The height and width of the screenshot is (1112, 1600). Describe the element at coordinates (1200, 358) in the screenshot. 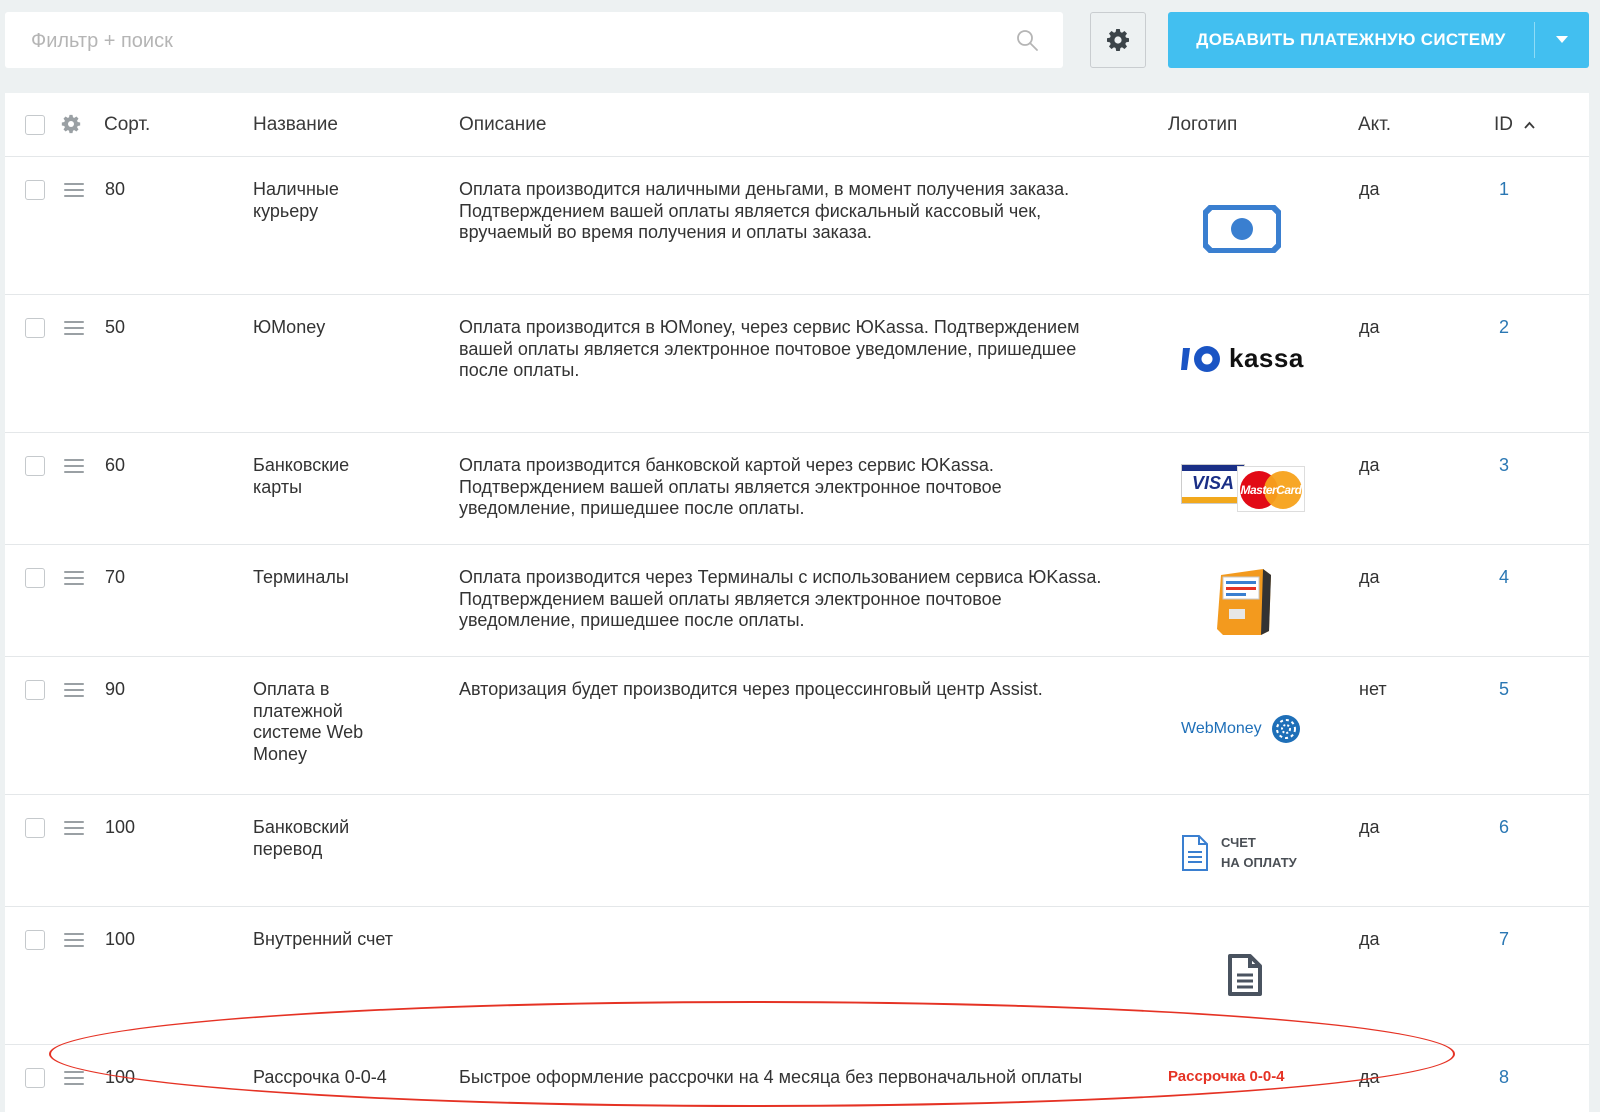

I see `yoomoney-icon` at that location.